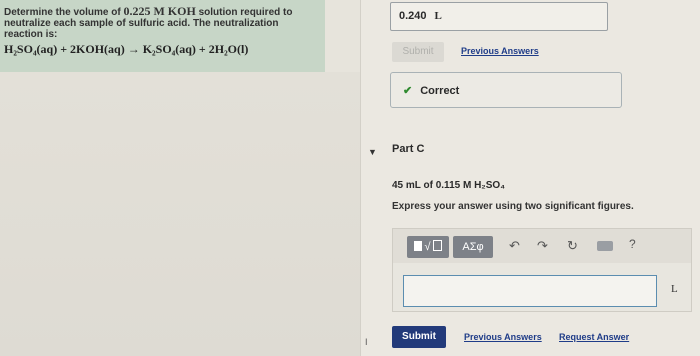 Image resolution: width=700 pixels, height=356 pixels. What do you see at coordinates (572, 246) in the screenshot?
I see `reset-icon: ↻` at bounding box center [572, 246].